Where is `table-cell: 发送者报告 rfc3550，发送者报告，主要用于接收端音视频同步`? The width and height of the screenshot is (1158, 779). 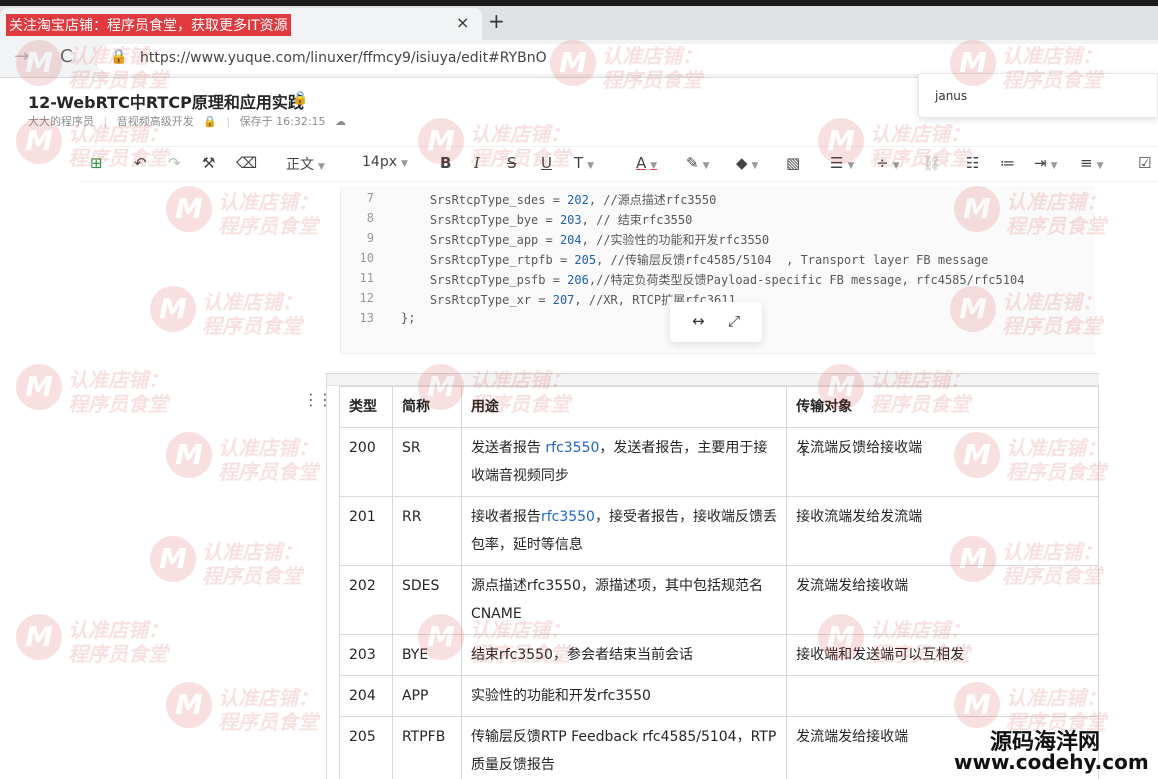 table-cell: 发送者报告 rfc3550，发送者报告，主要用于接收端音视频同步 is located at coordinates (624, 462).